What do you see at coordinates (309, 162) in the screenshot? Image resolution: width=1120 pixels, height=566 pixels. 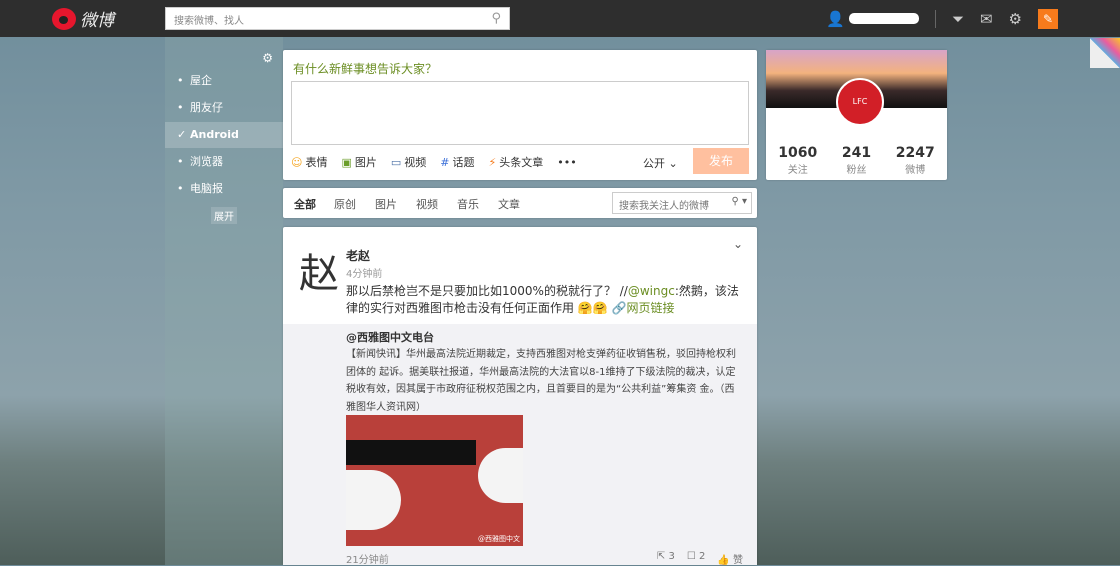 I see `emoji-button: ☺ 表情` at bounding box center [309, 162].